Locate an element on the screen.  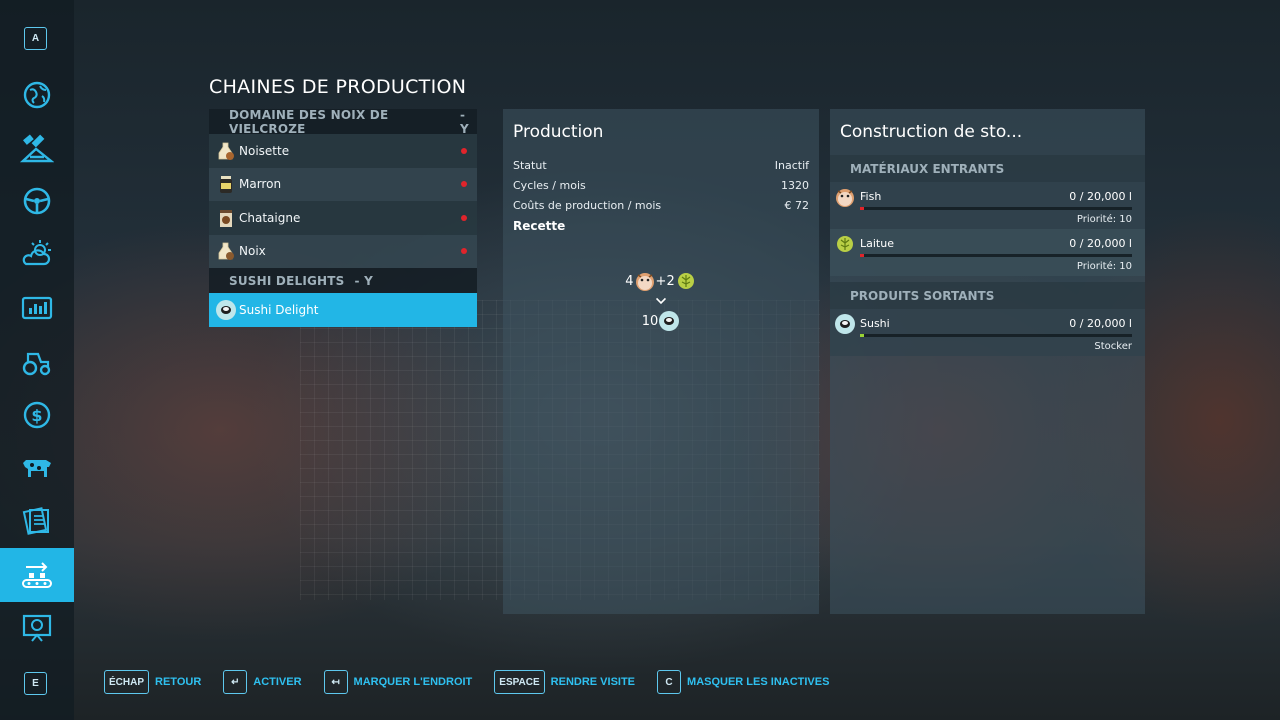
recipe-output: 10 is located at coordinates (661, 321).